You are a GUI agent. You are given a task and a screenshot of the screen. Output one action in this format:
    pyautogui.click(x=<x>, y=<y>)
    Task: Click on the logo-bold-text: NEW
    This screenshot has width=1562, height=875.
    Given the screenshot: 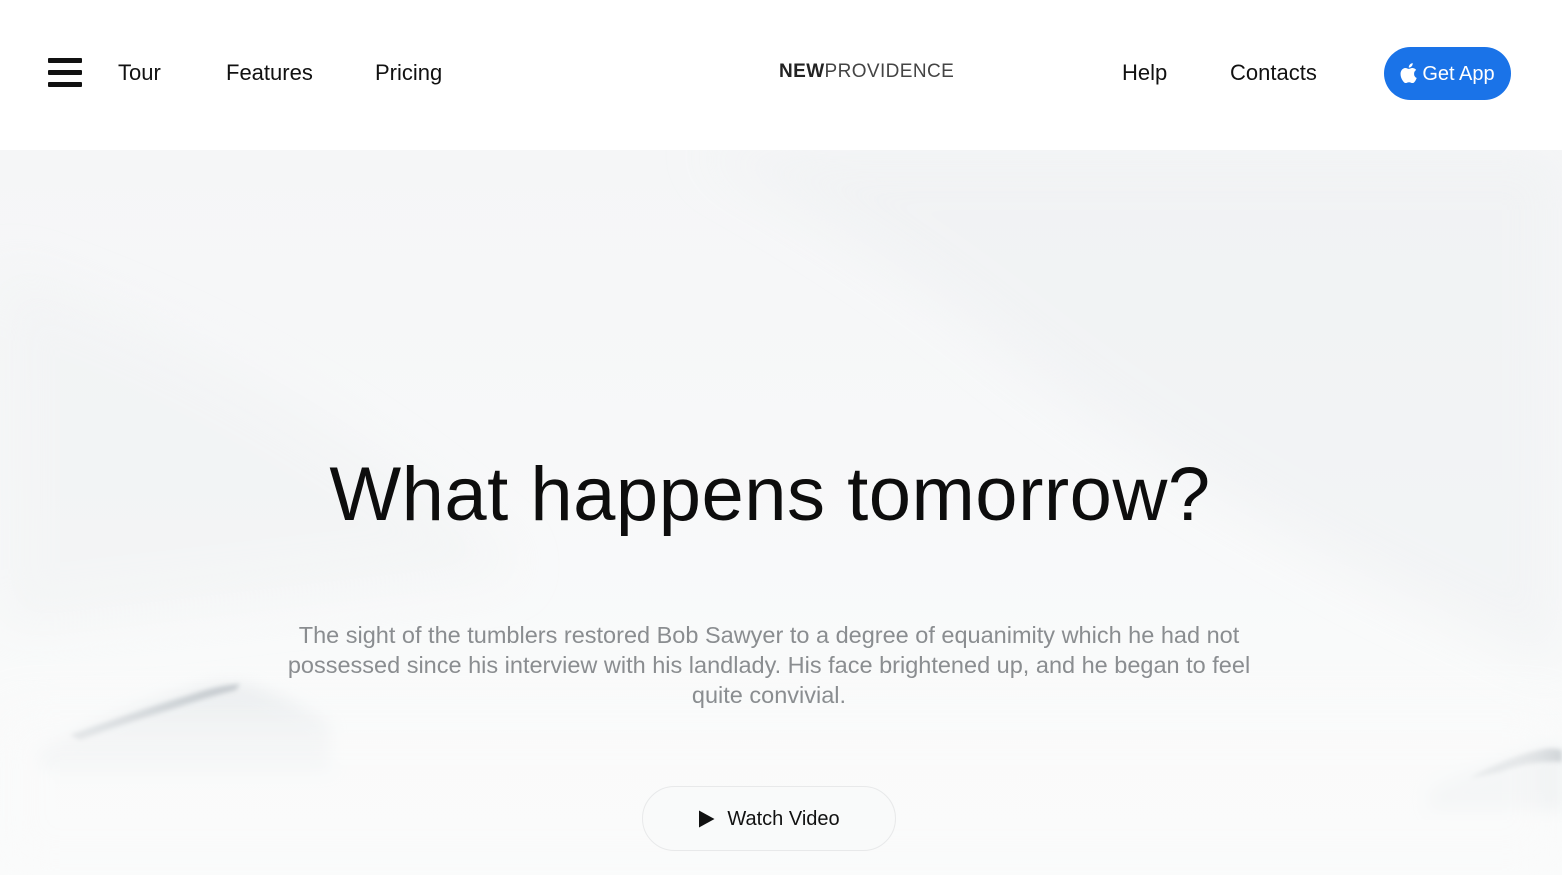 What is the action you would take?
    pyautogui.click(x=802, y=71)
    